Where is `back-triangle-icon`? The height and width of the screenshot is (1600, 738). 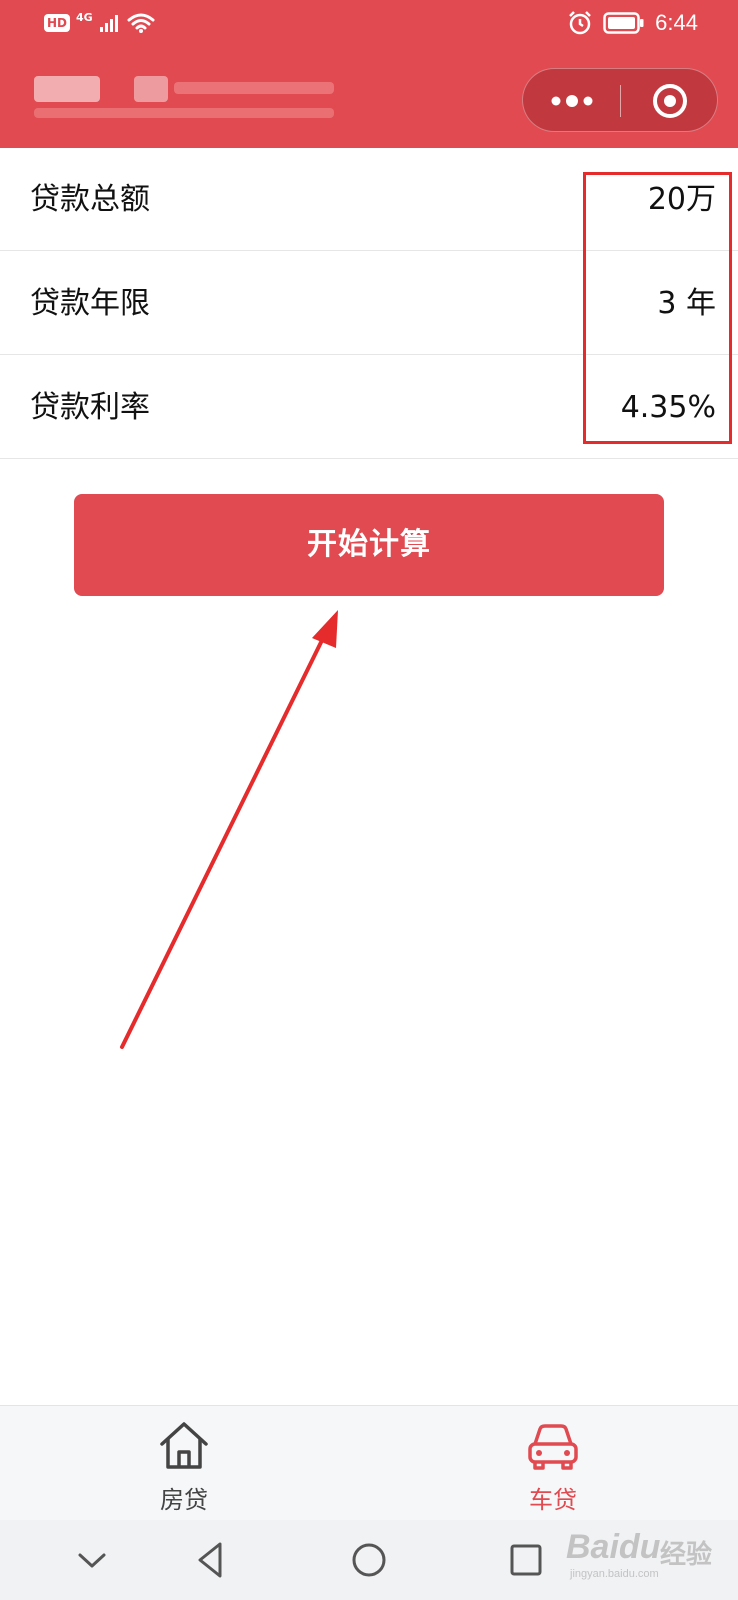 back-triangle-icon is located at coordinates (212, 1560).